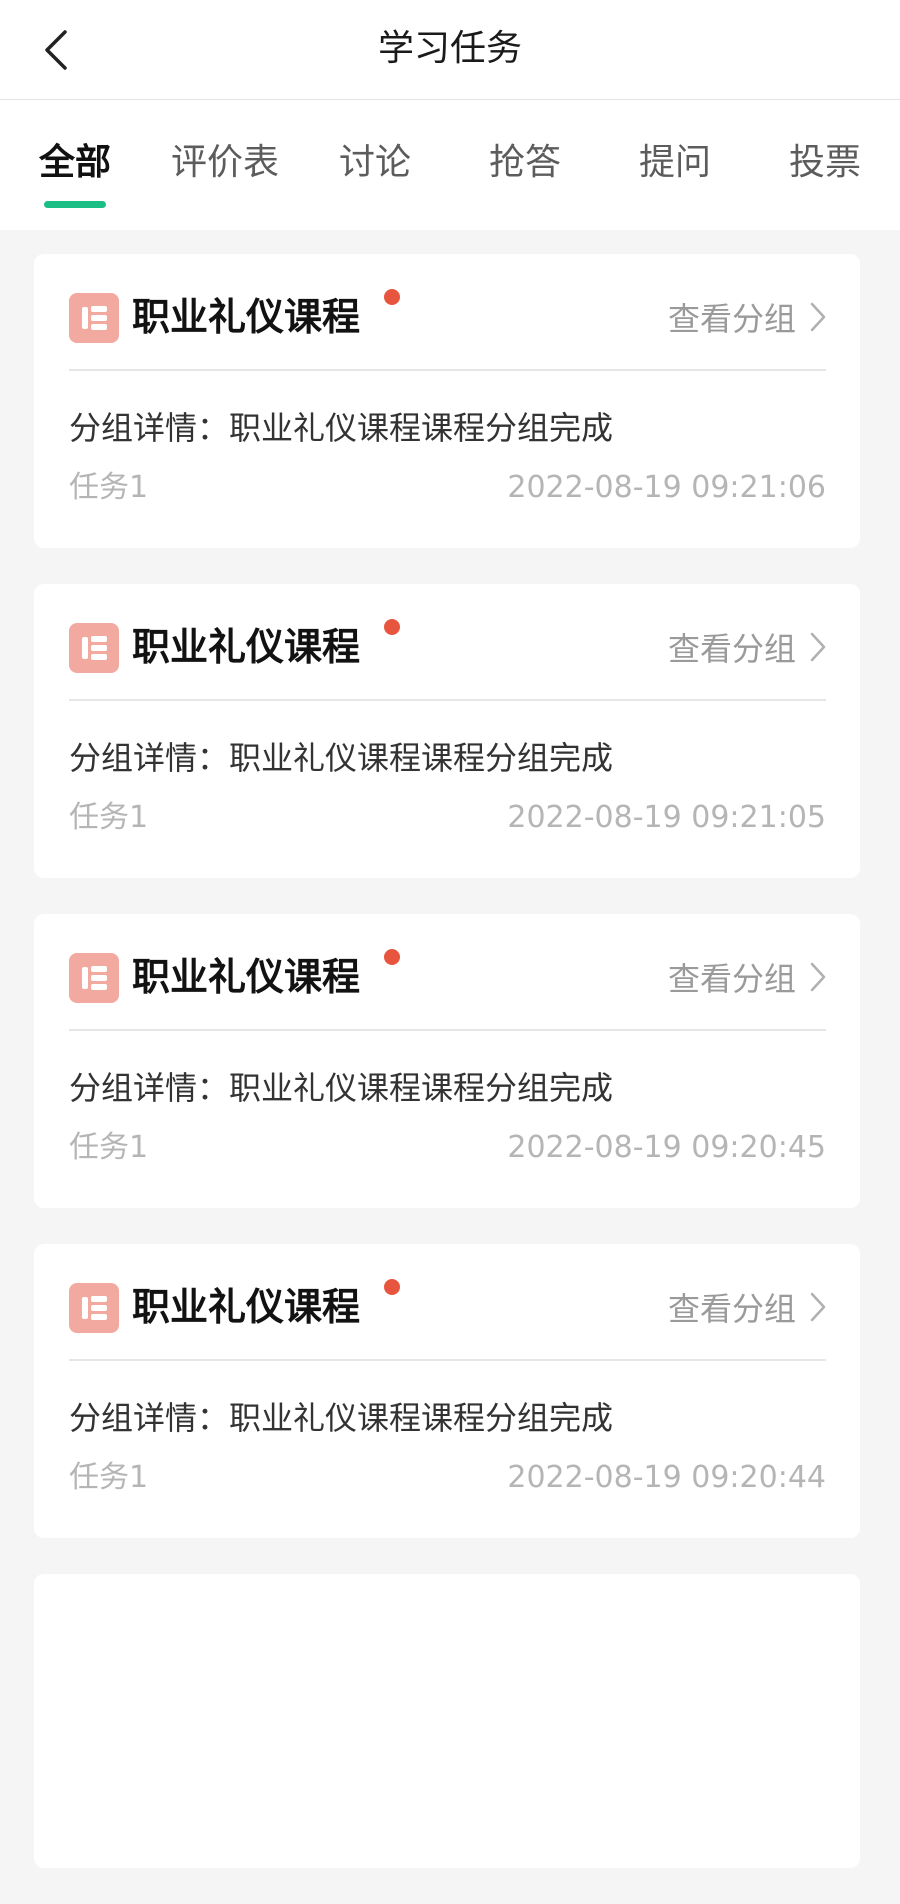 The height and width of the screenshot is (1904, 900). What do you see at coordinates (666, 1147) in the screenshot?
I see `task-timestamp: 2022-08-19 09:20:45` at bounding box center [666, 1147].